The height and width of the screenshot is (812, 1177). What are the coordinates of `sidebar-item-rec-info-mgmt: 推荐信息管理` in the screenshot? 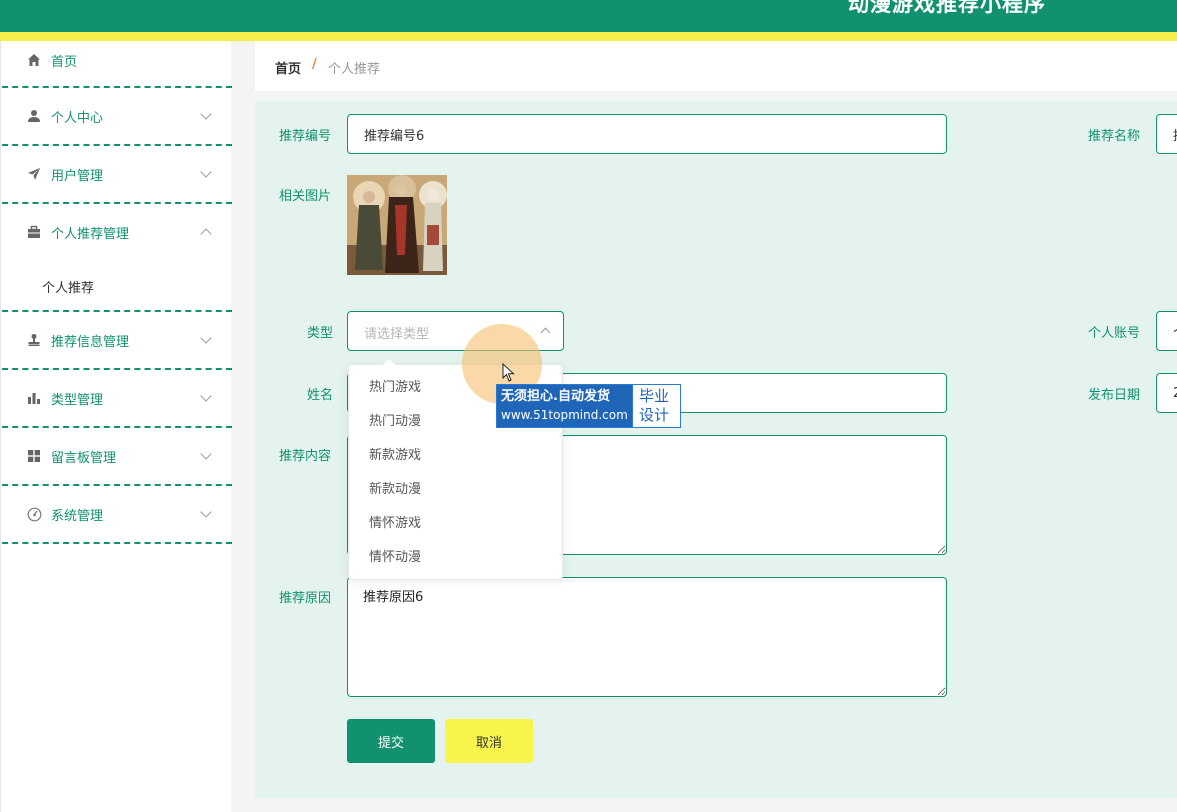 It's located at (117, 341).